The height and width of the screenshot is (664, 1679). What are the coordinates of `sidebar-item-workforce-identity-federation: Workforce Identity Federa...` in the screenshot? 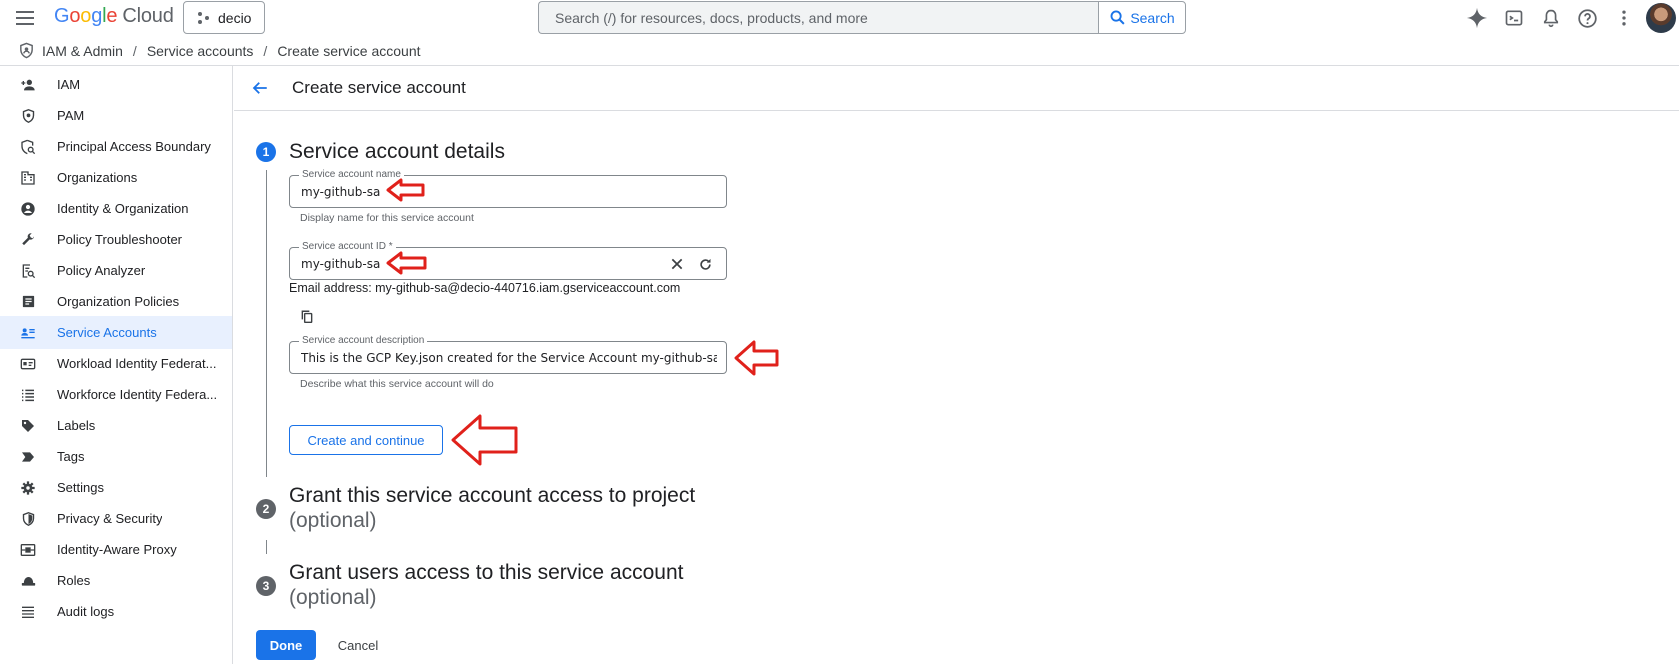 It's located at (116, 394).